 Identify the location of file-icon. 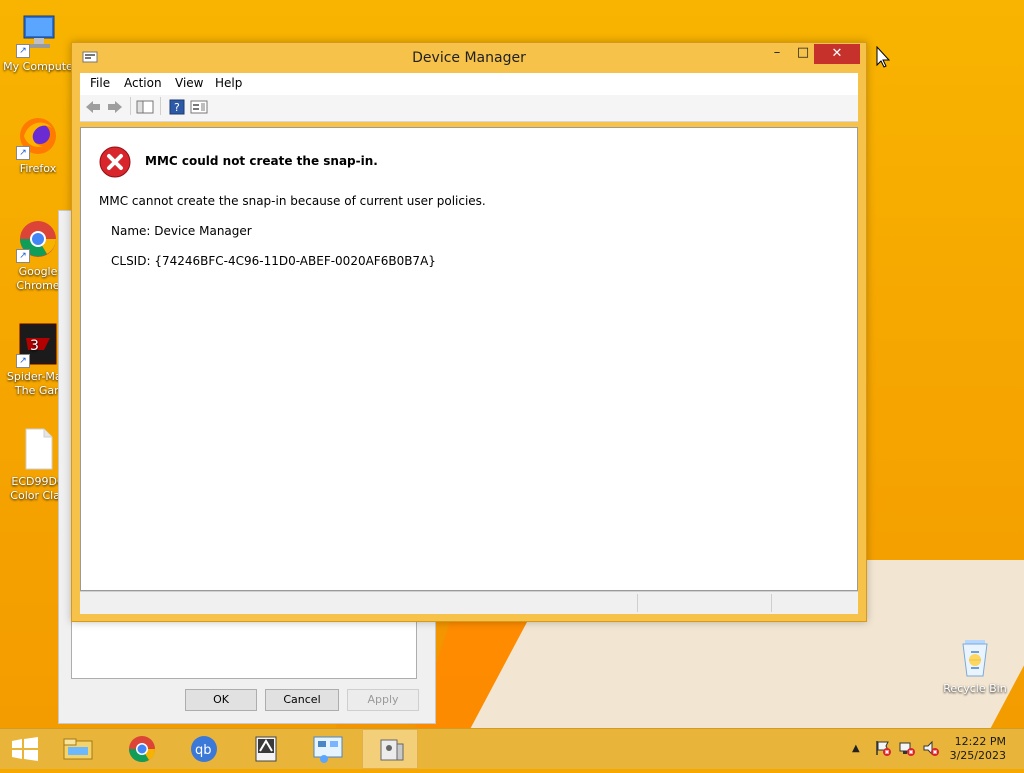
(38, 449).